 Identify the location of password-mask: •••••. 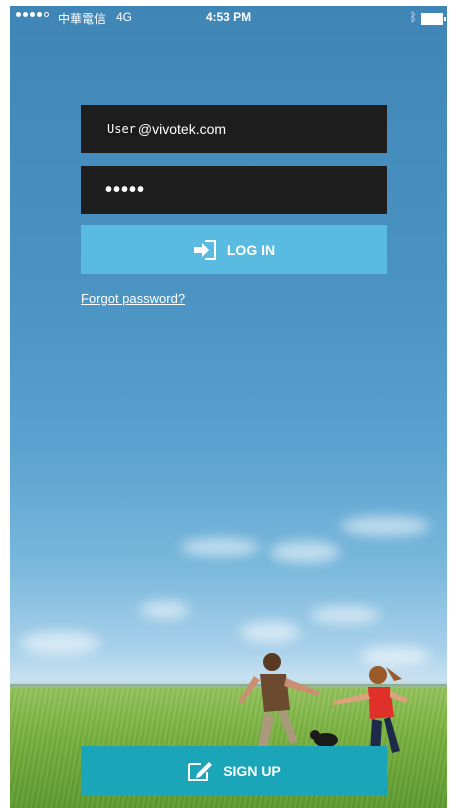
(125, 189).